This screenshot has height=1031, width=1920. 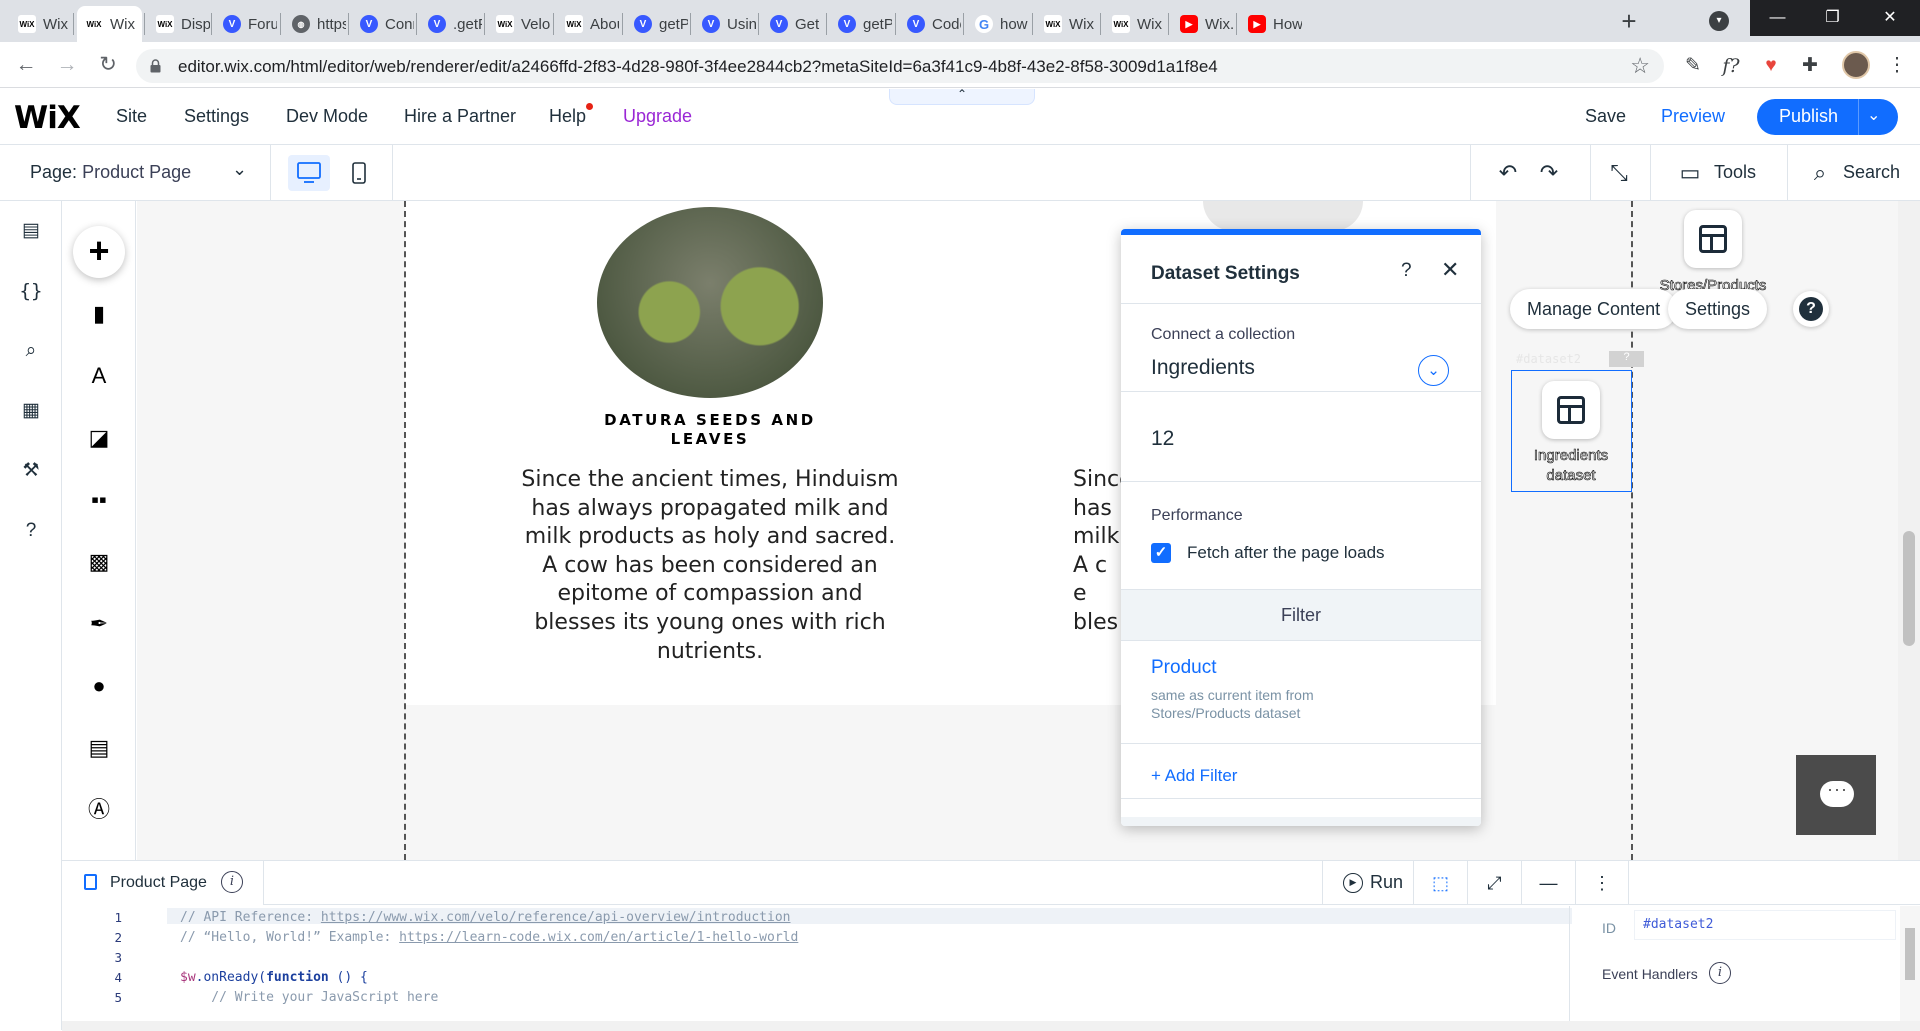 I want to click on save-button: Save, so click(x=1605, y=116).